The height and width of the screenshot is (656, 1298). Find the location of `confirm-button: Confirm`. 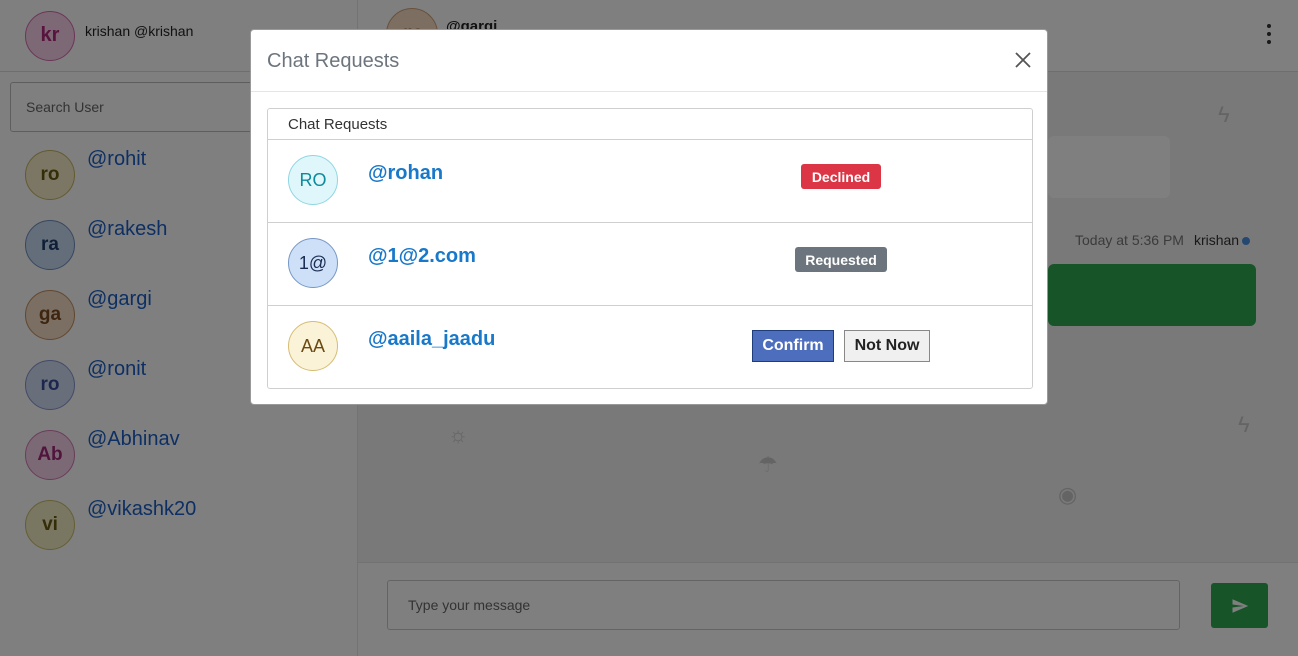

confirm-button: Confirm is located at coordinates (793, 346).